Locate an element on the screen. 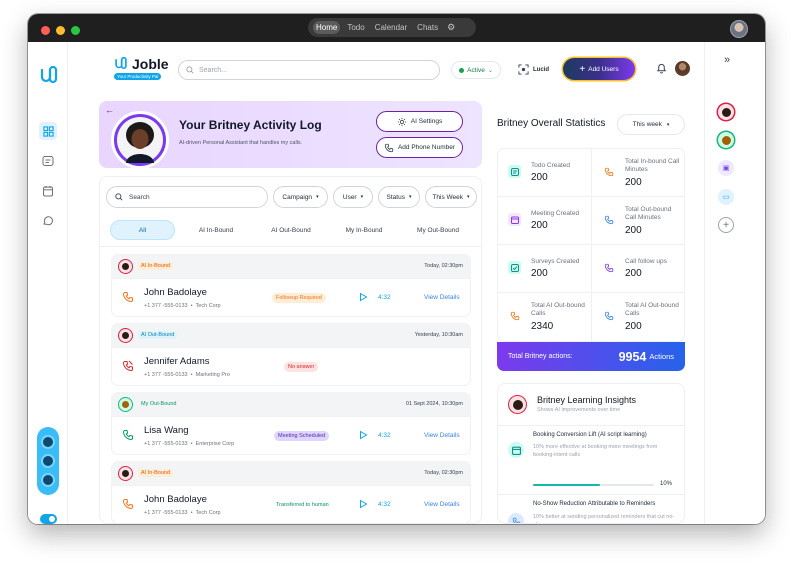 The height and width of the screenshot is (569, 794). stat-label: Total AI Out-bound Calls is located at coordinates (558, 309).